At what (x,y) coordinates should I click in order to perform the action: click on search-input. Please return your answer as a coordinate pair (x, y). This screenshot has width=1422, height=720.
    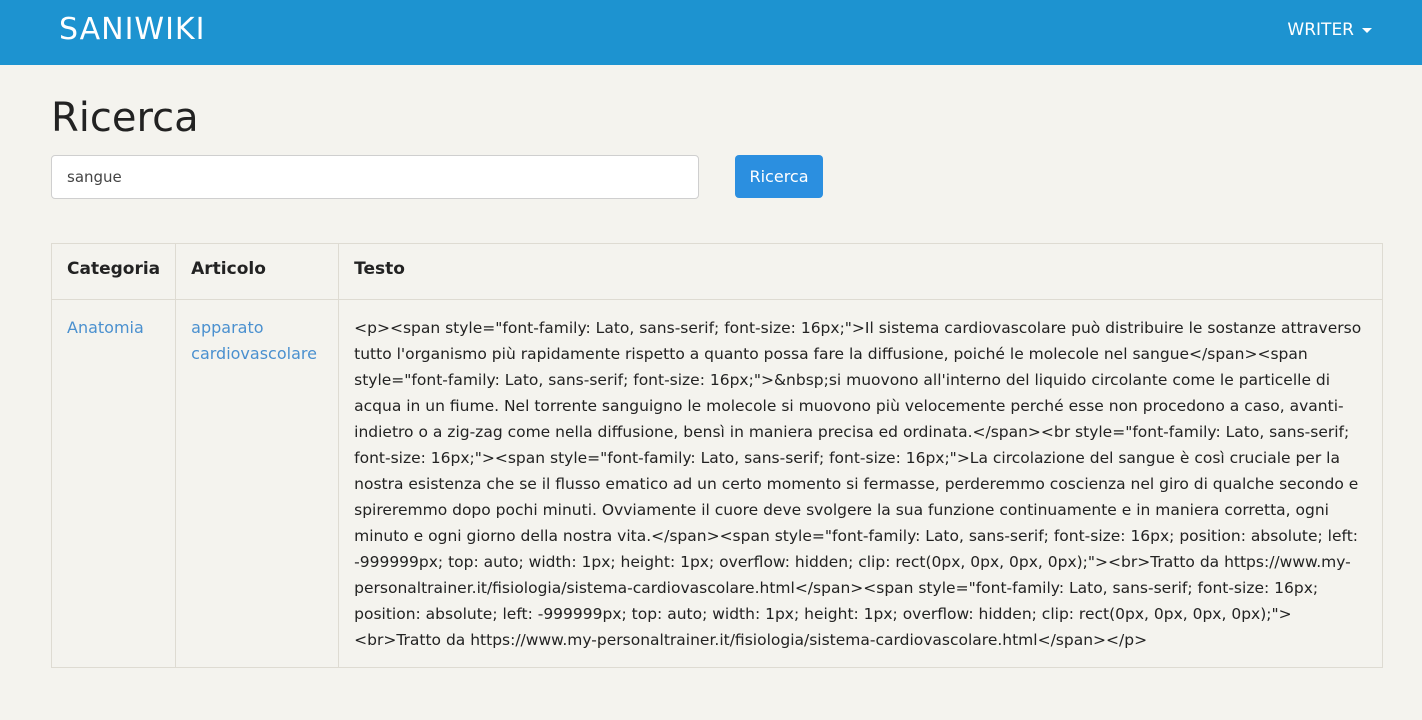
    Looking at the image, I should click on (375, 177).